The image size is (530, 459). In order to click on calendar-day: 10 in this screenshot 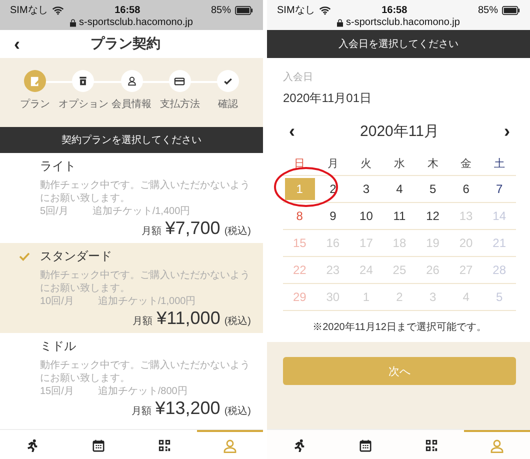, I will do `click(366, 216)`.